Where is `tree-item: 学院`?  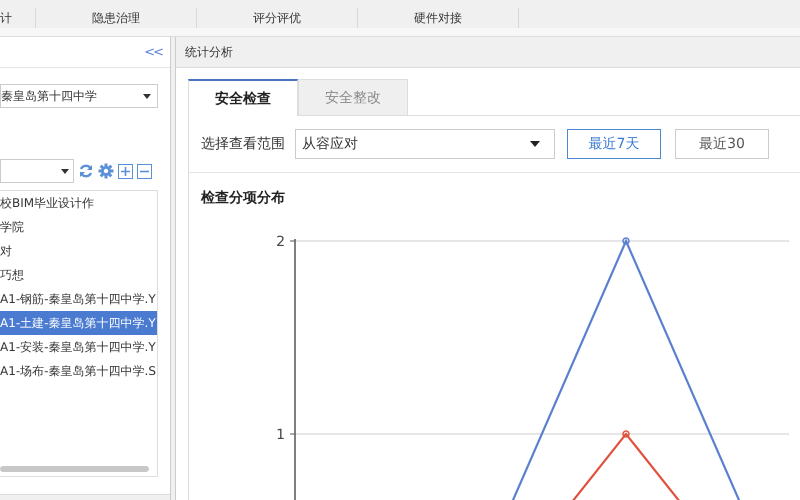 tree-item: 学院 is located at coordinates (78, 227).